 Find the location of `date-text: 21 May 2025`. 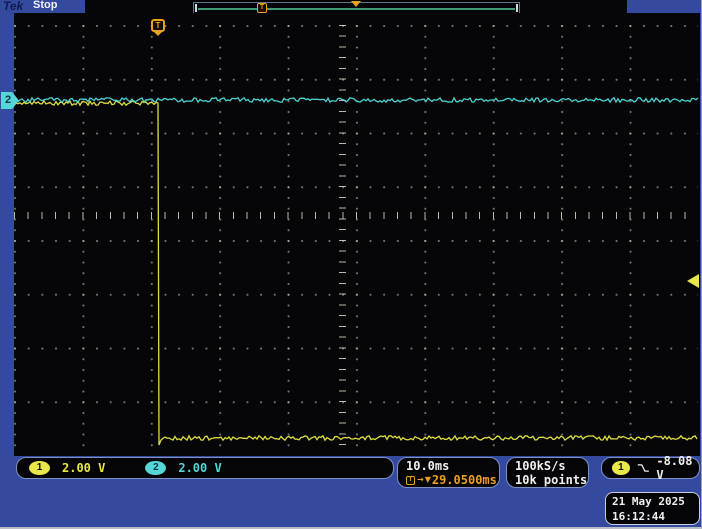

date-text: 21 May 2025 is located at coordinates (648, 501).